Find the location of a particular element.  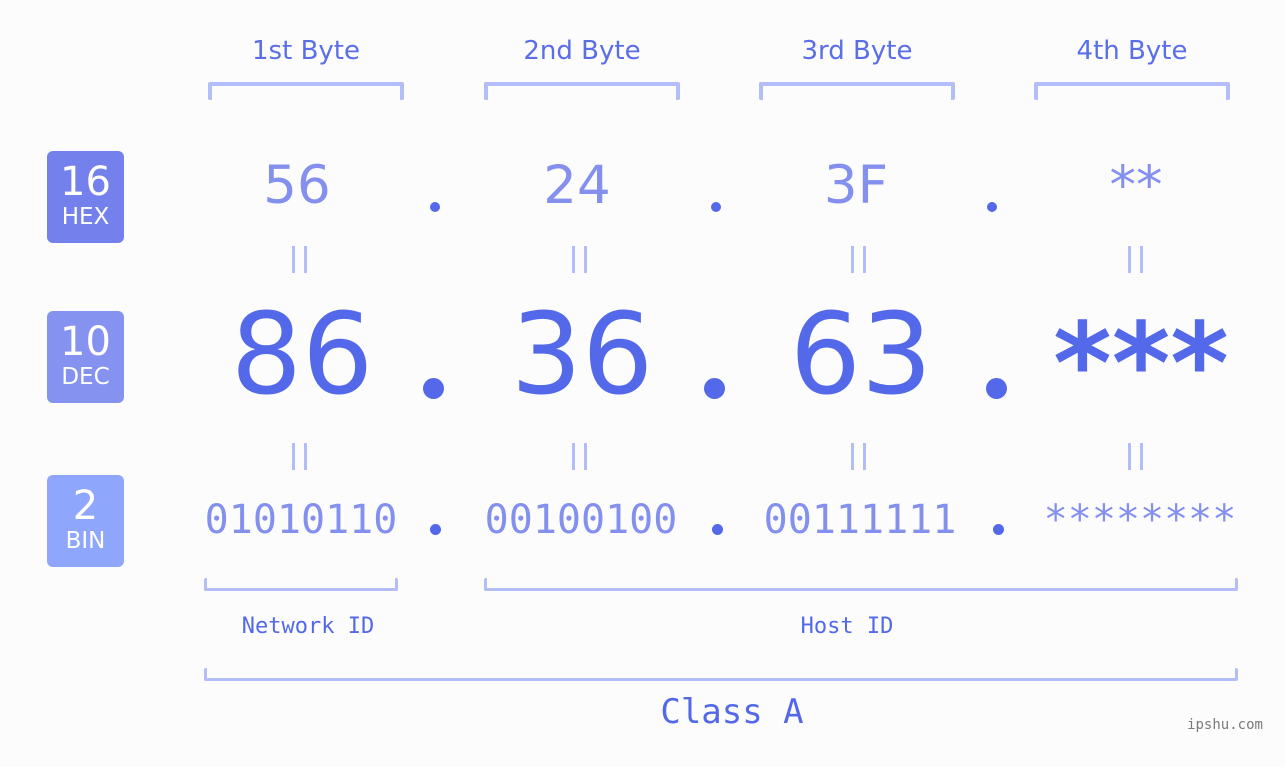

hex-base: 16 is located at coordinates (85, 182).